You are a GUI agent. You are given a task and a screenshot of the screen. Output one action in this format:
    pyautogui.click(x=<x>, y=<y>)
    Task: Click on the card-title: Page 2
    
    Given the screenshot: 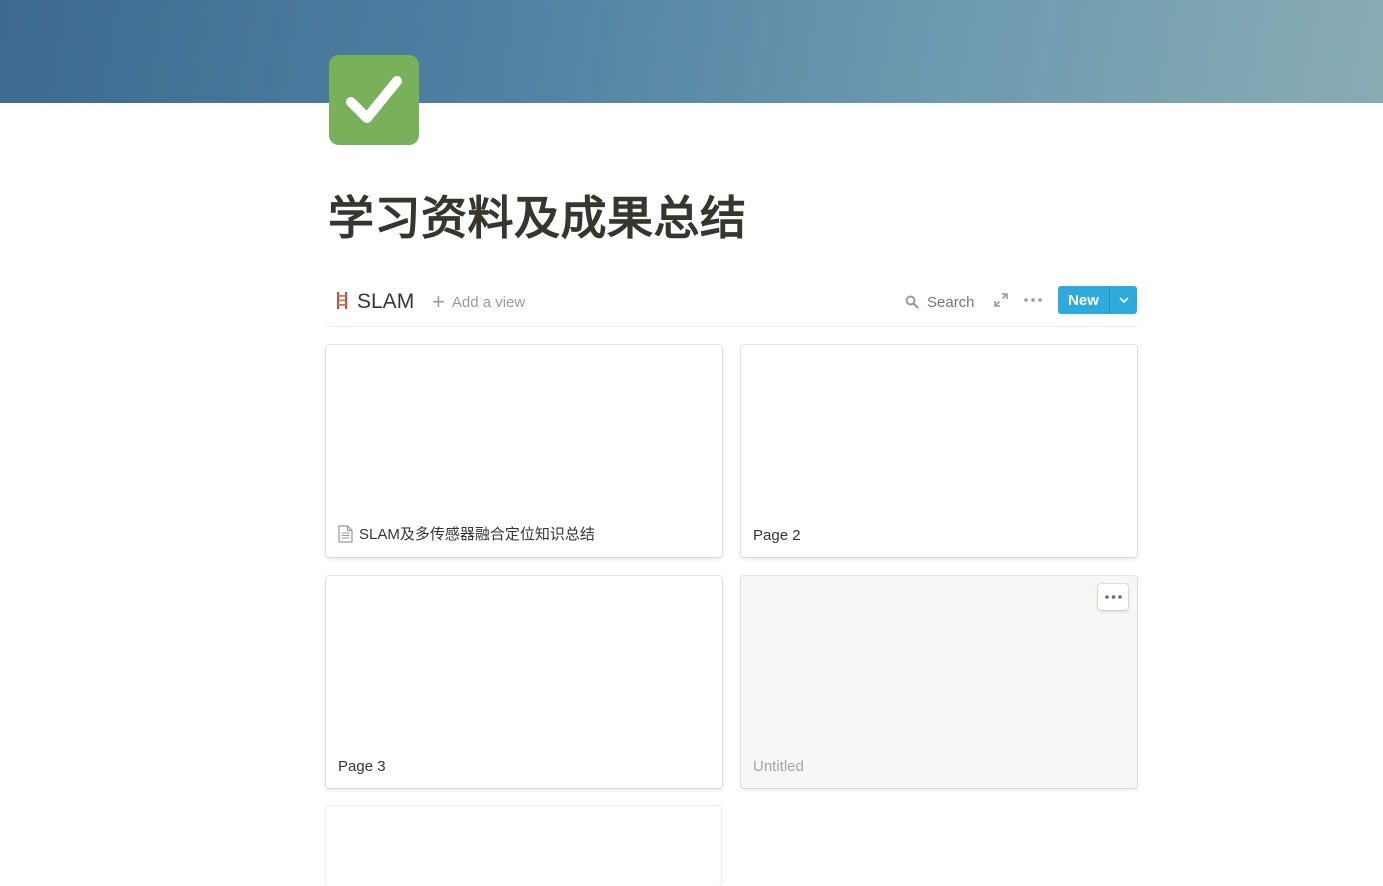 What is the action you would take?
    pyautogui.click(x=777, y=535)
    